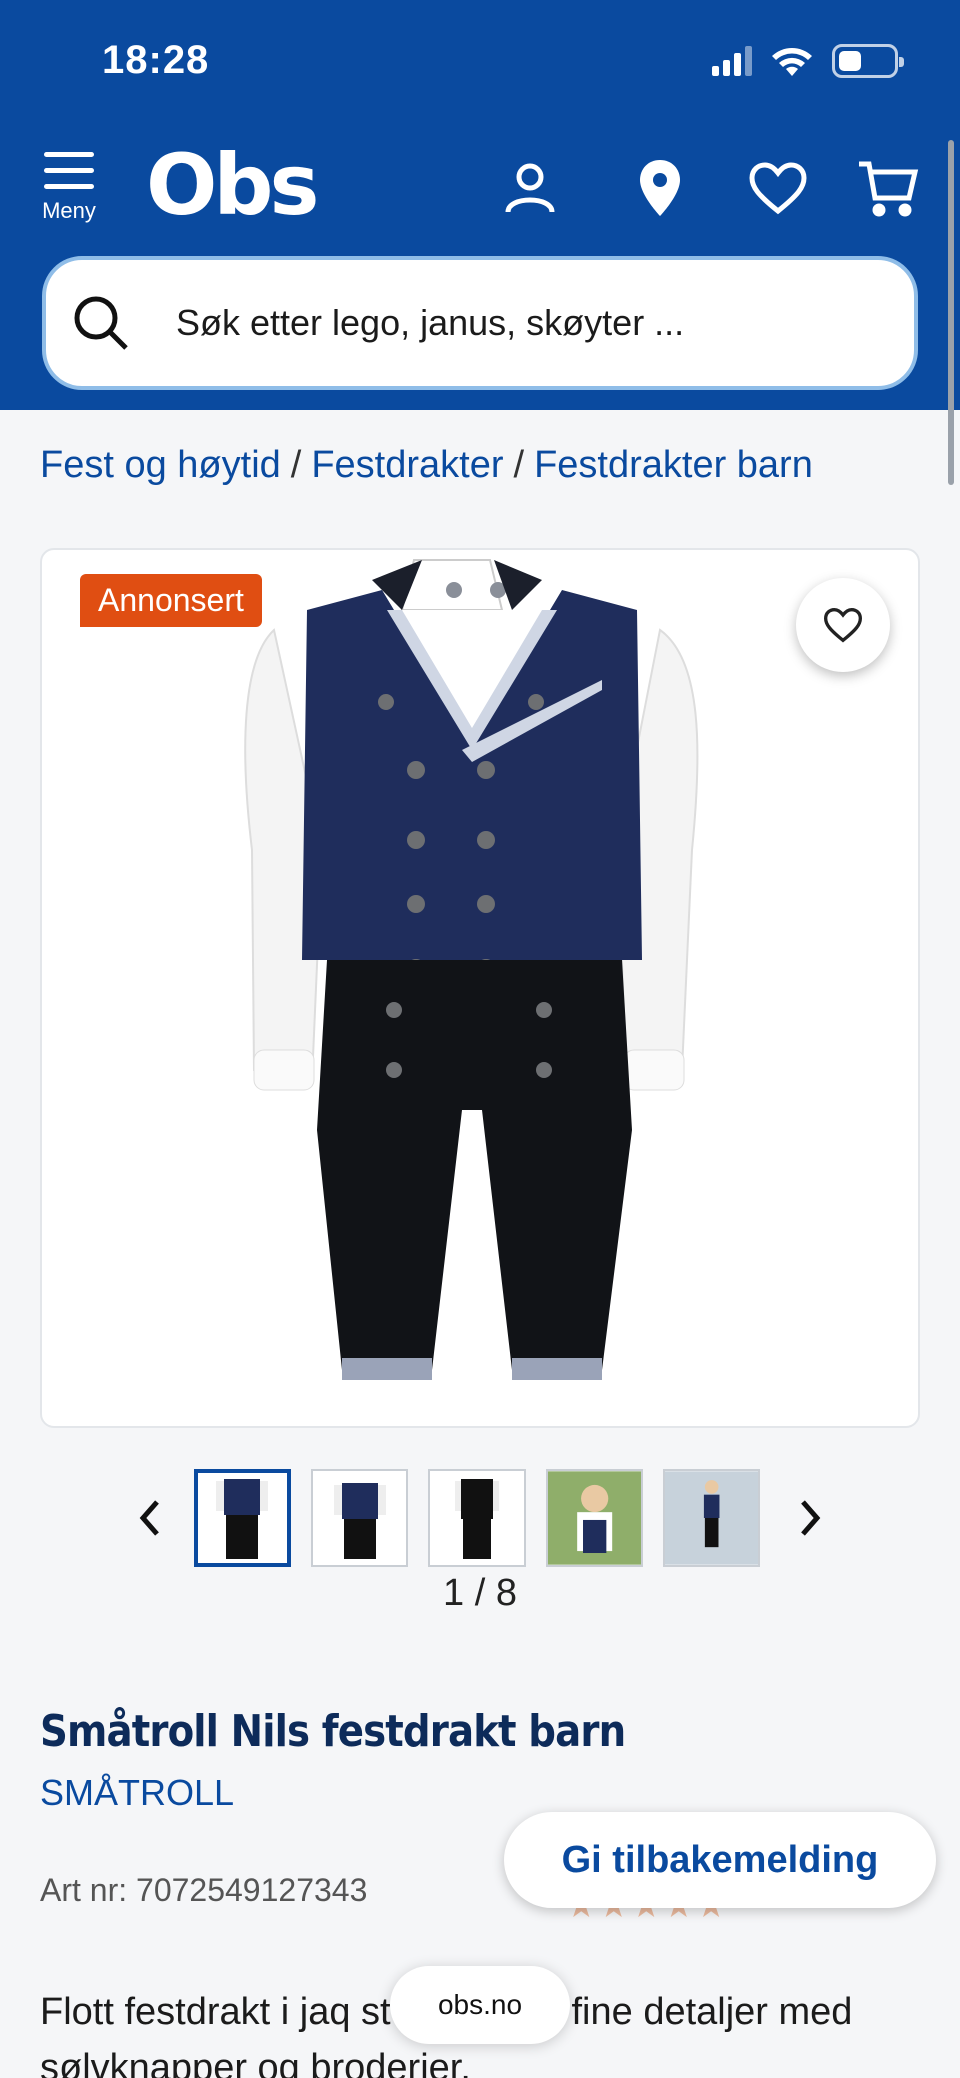 This screenshot has width=960, height=2078. Describe the element at coordinates (333, 1731) in the screenshot. I see `product-title: Småtroll Nils festdrakt barn` at that location.